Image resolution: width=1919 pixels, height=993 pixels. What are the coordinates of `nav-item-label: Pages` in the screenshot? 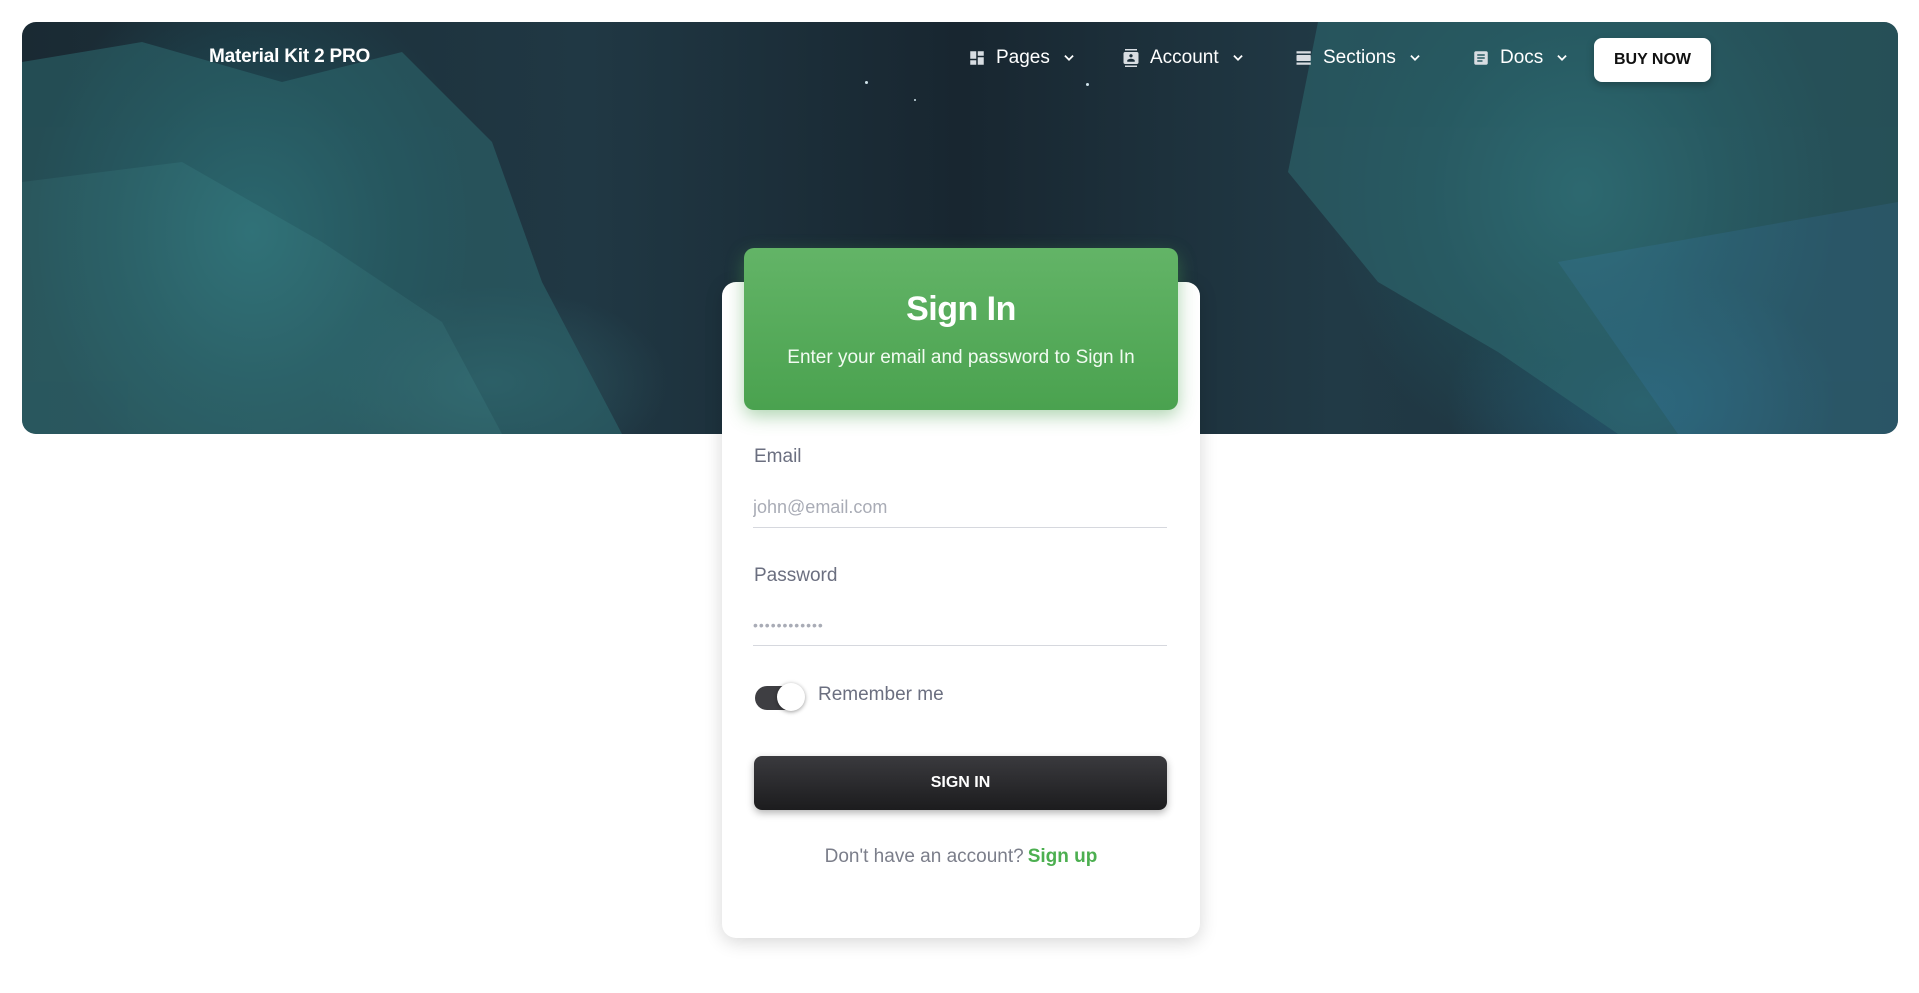 It's located at (1023, 57).